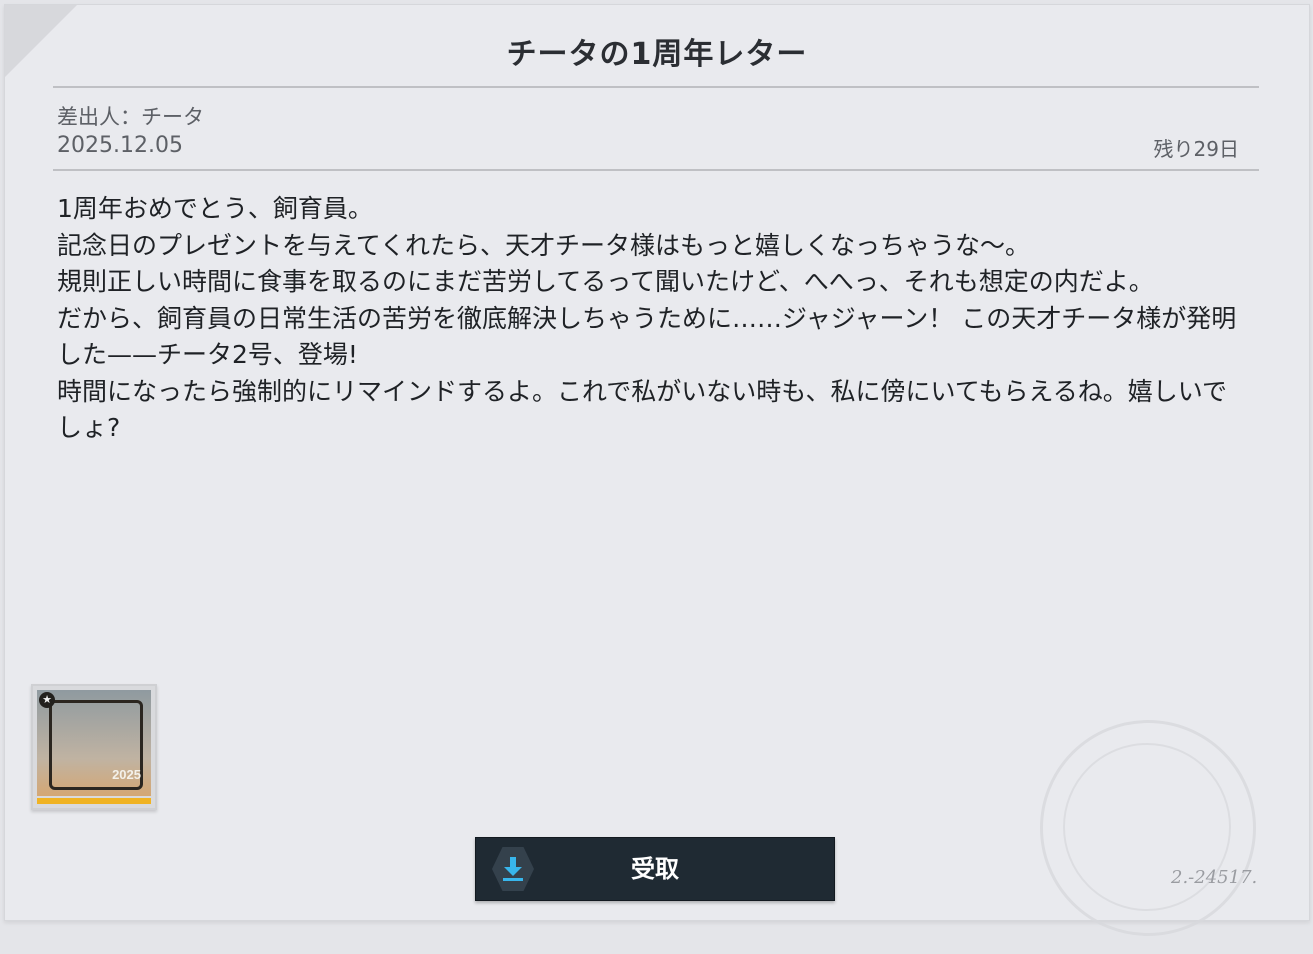 Image resolution: width=1313 pixels, height=954 pixels. I want to click on claim-button-label: 受取, so click(655, 869).